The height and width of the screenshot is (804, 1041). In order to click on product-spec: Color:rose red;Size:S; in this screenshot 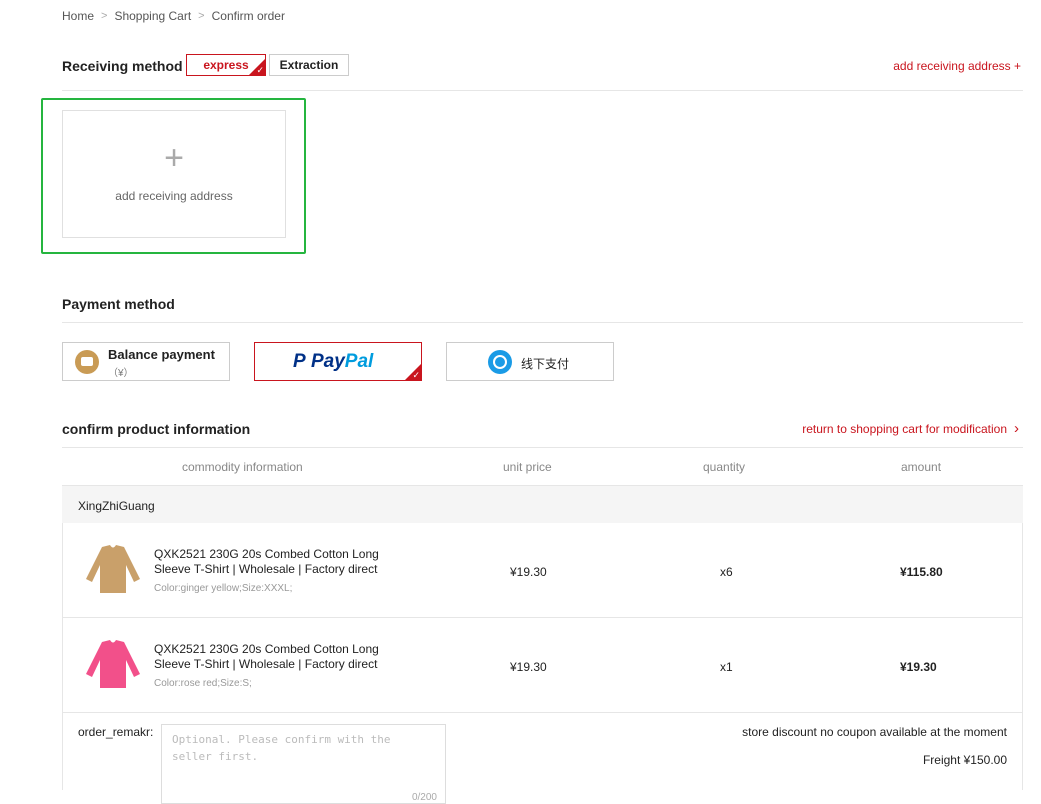, I will do `click(203, 683)`.